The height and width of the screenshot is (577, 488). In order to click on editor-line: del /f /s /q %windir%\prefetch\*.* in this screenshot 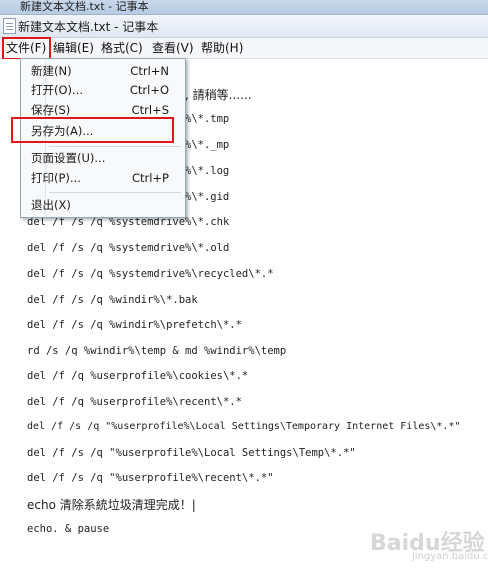, I will do `click(134, 325)`.